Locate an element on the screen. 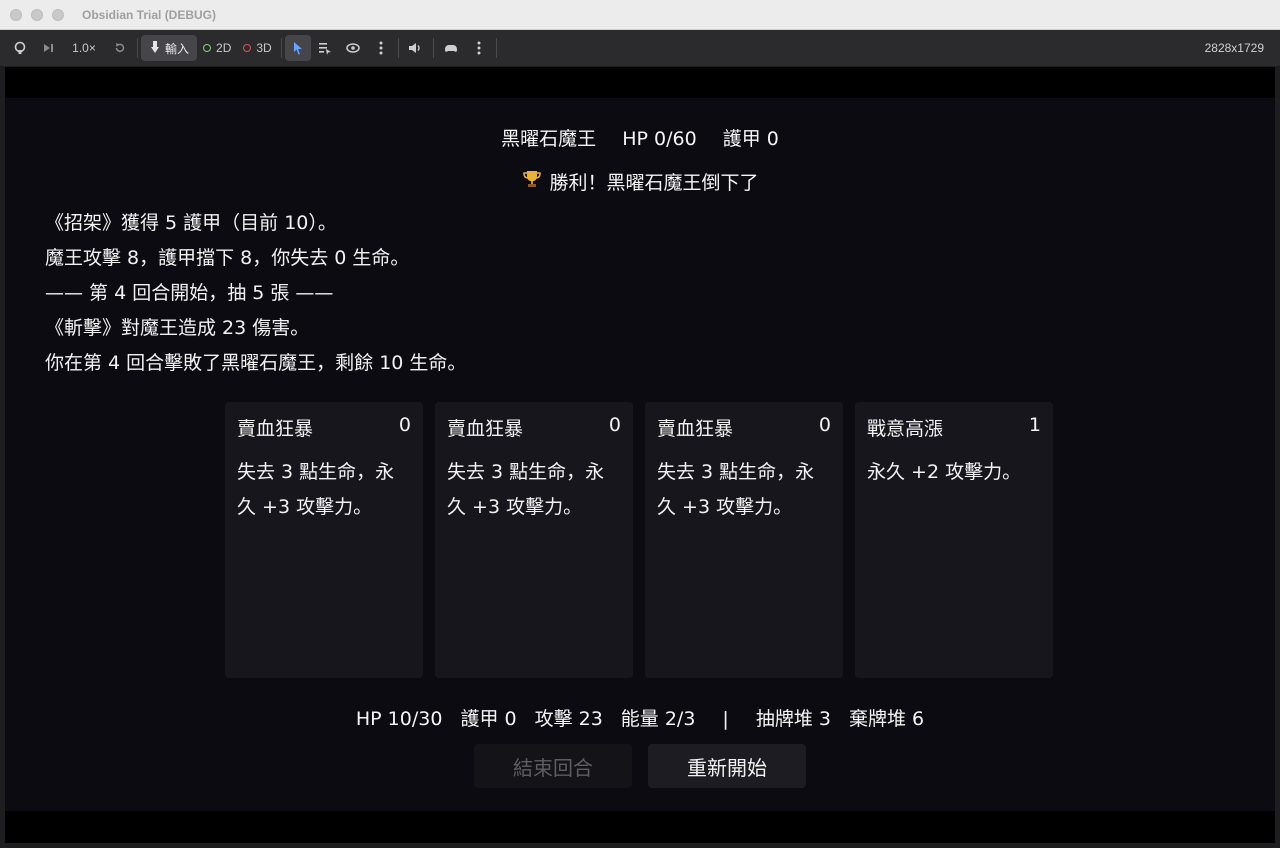 The height and width of the screenshot is (848, 1280). speed-selector: 1.0× is located at coordinates (84, 48).